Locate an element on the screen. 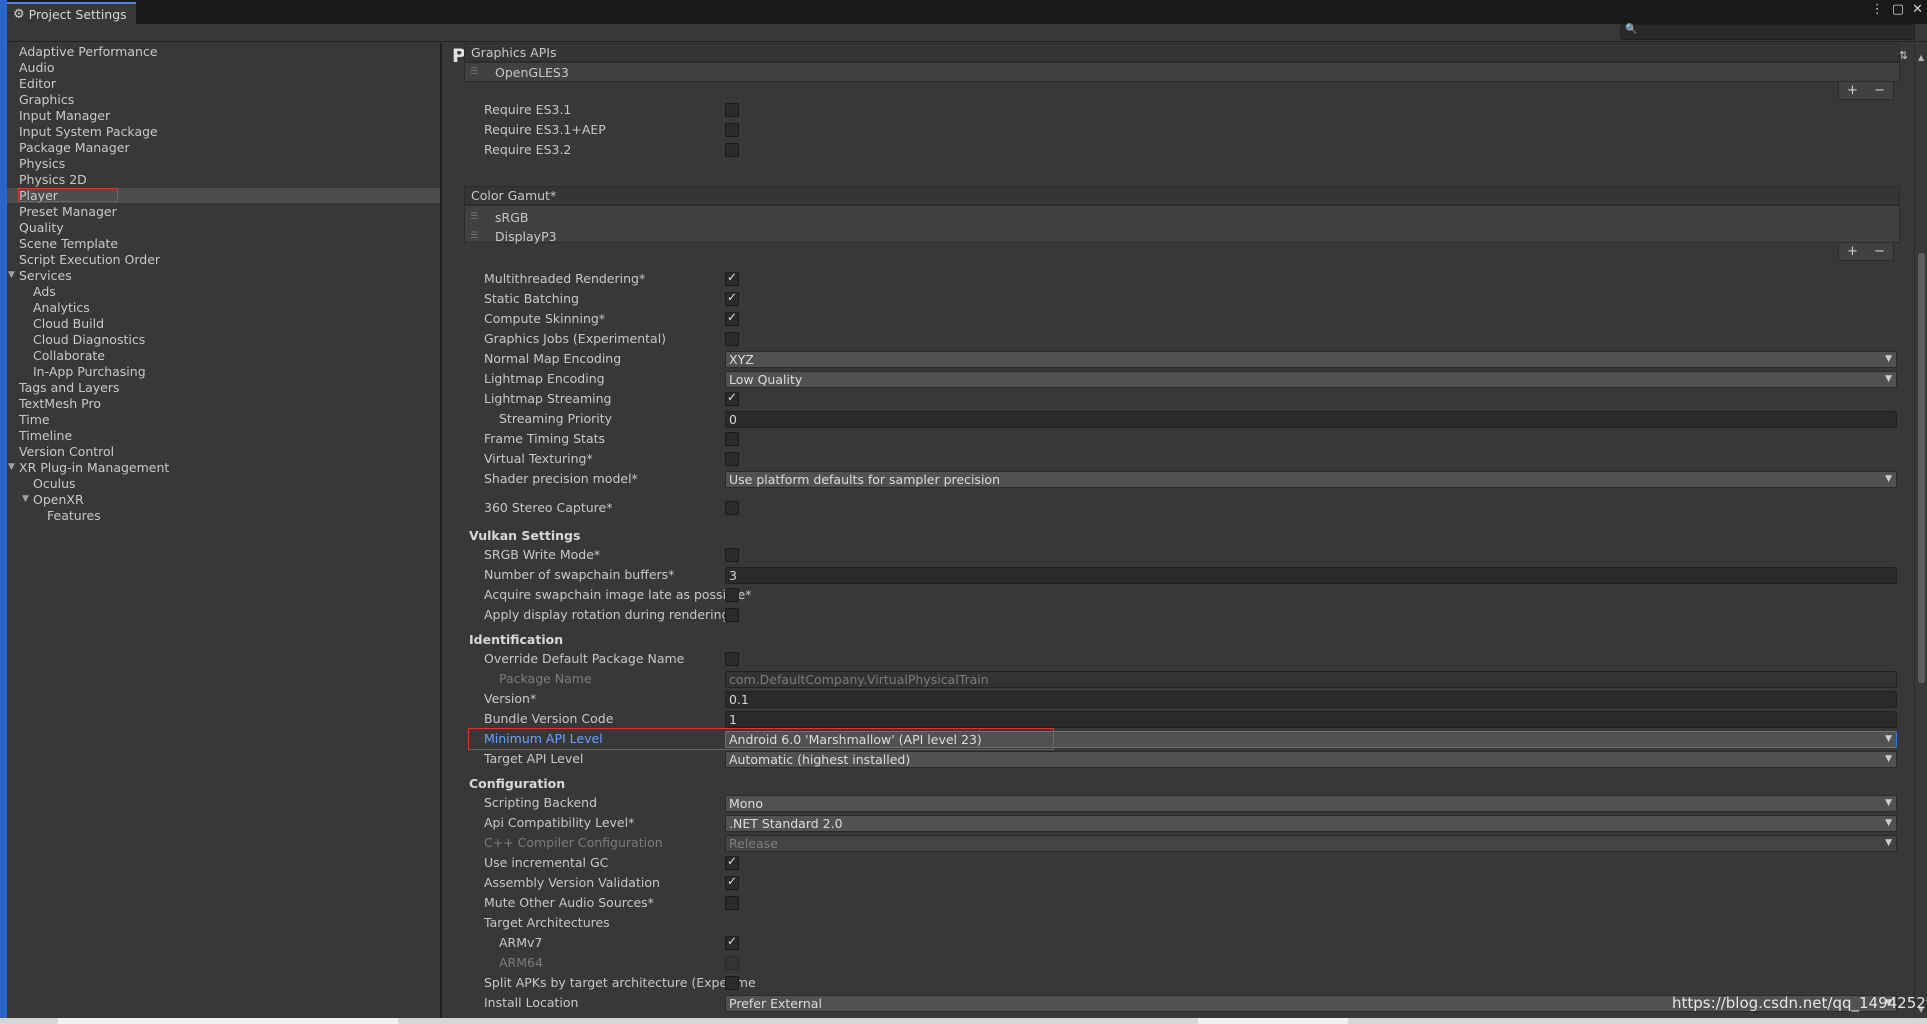 This screenshot has width=1927, height=1024. field-label: ARMv7 is located at coordinates (521, 942).